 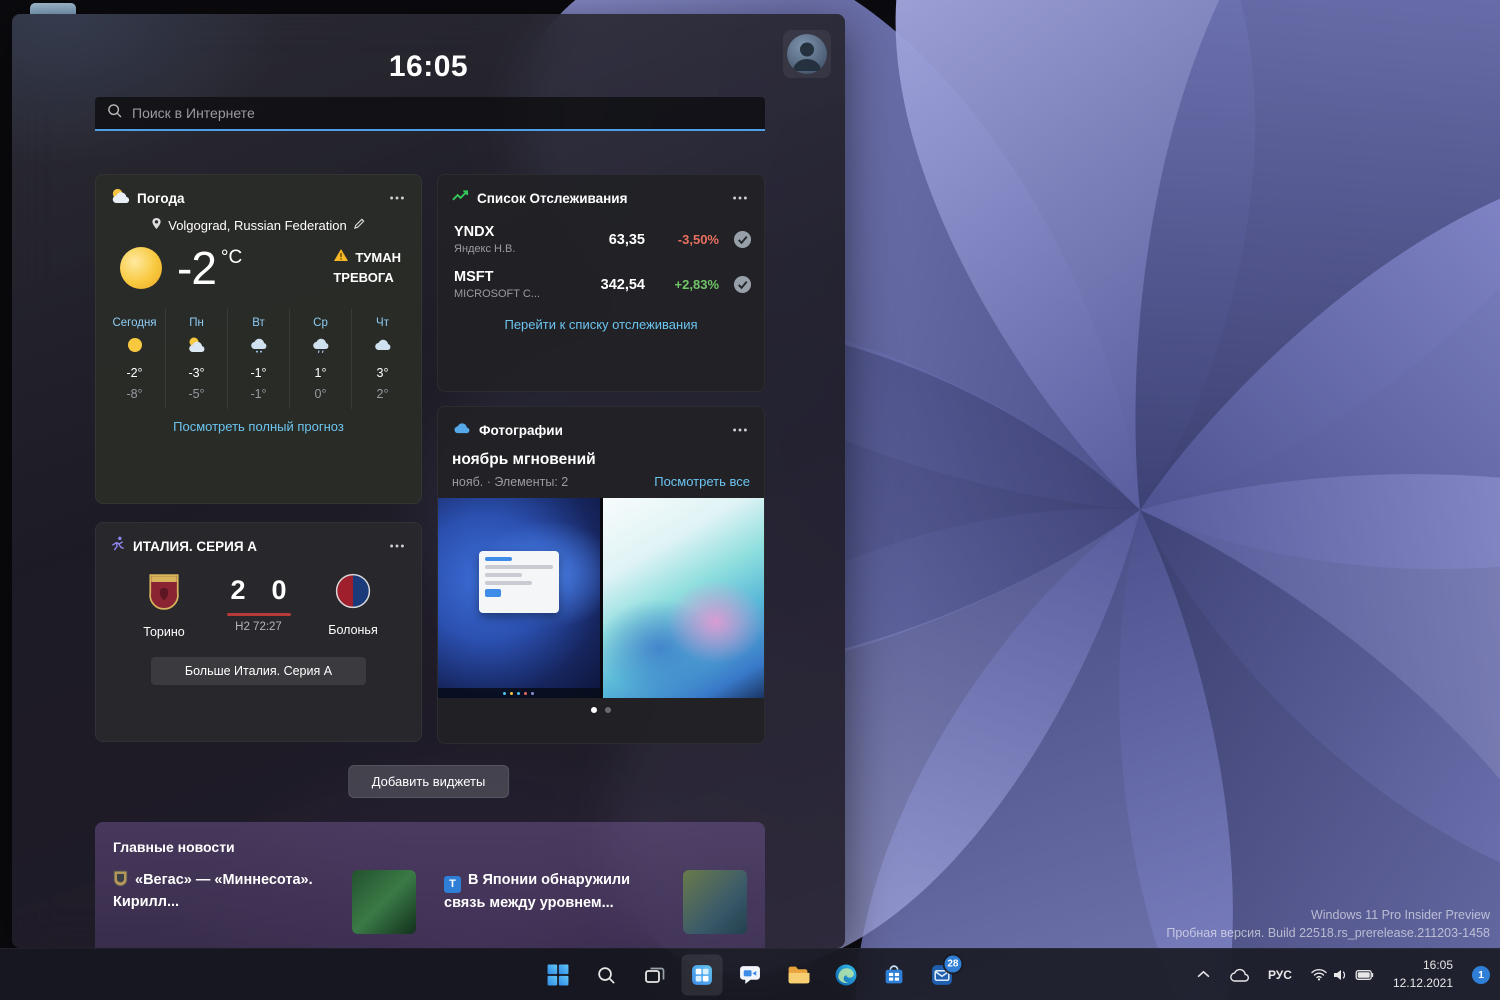 What do you see at coordinates (258, 323) in the screenshot?
I see `forecast-day-label: Вт` at bounding box center [258, 323].